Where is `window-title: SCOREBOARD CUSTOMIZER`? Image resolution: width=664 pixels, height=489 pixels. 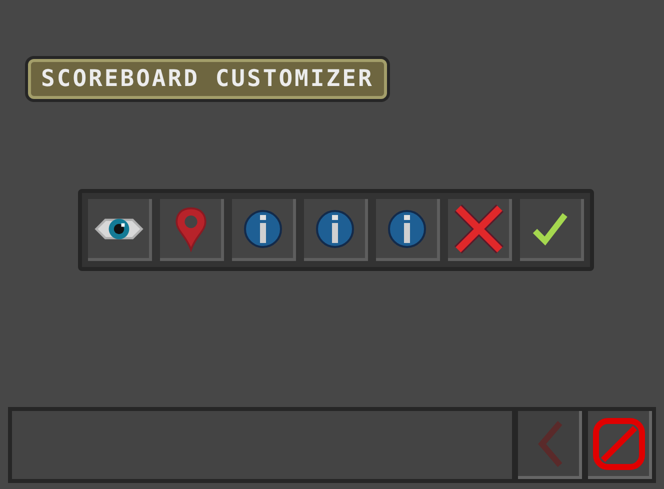
window-title: SCOREBOARD CUSTOMIZER is located at coordinates (207, 79).